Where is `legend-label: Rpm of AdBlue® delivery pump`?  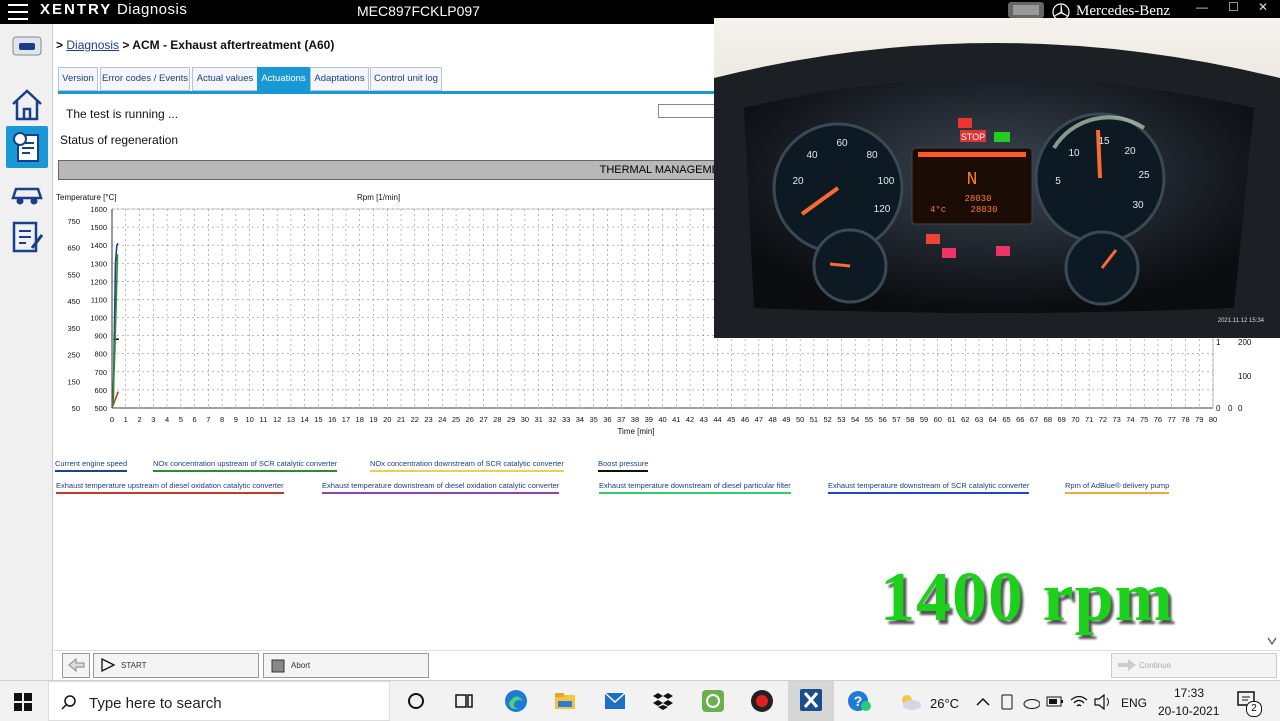 legend-label: Rpm of AdBlue® delivery pump is located at coordinates (1117, 487).